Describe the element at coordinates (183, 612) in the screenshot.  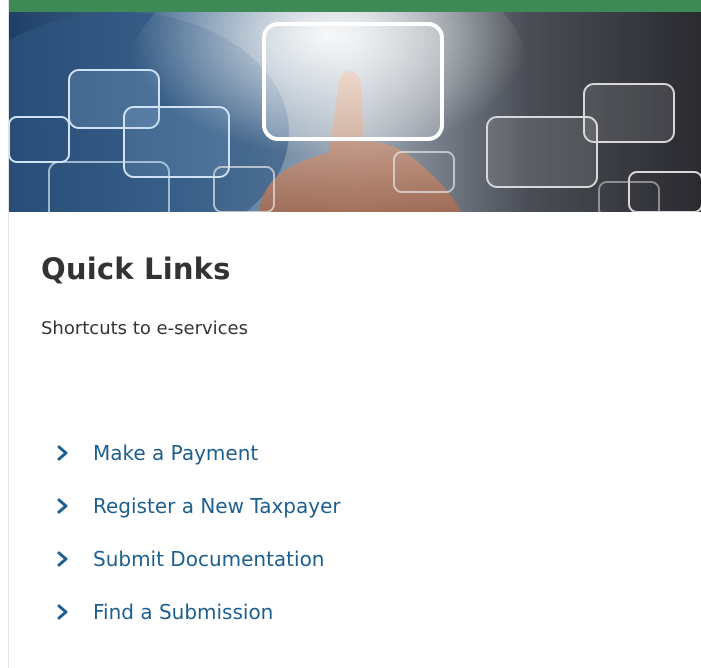
I see `find-submission-link: Find a Submission` at that location.